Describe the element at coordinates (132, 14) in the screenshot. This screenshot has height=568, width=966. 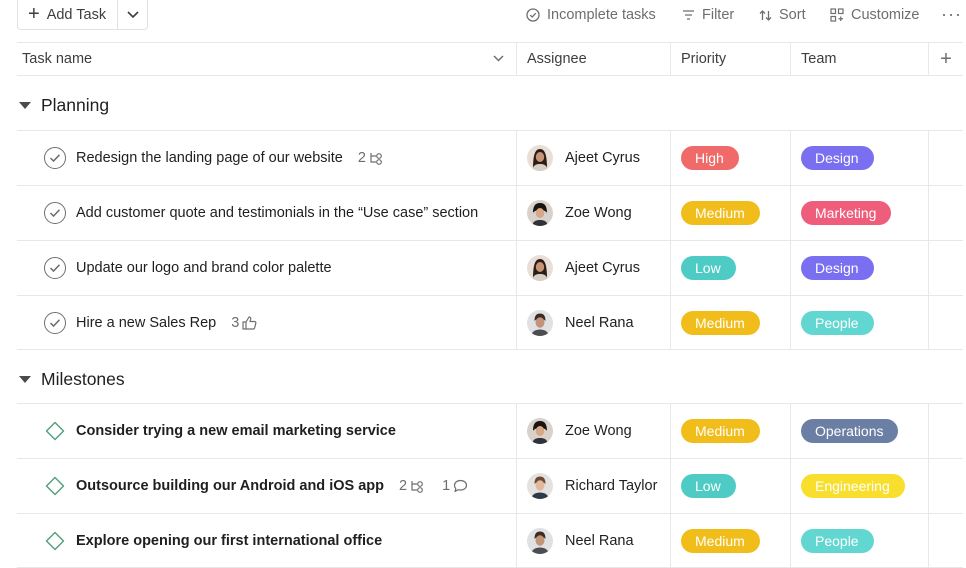
I see `add-task-dropdown-button` at that location.